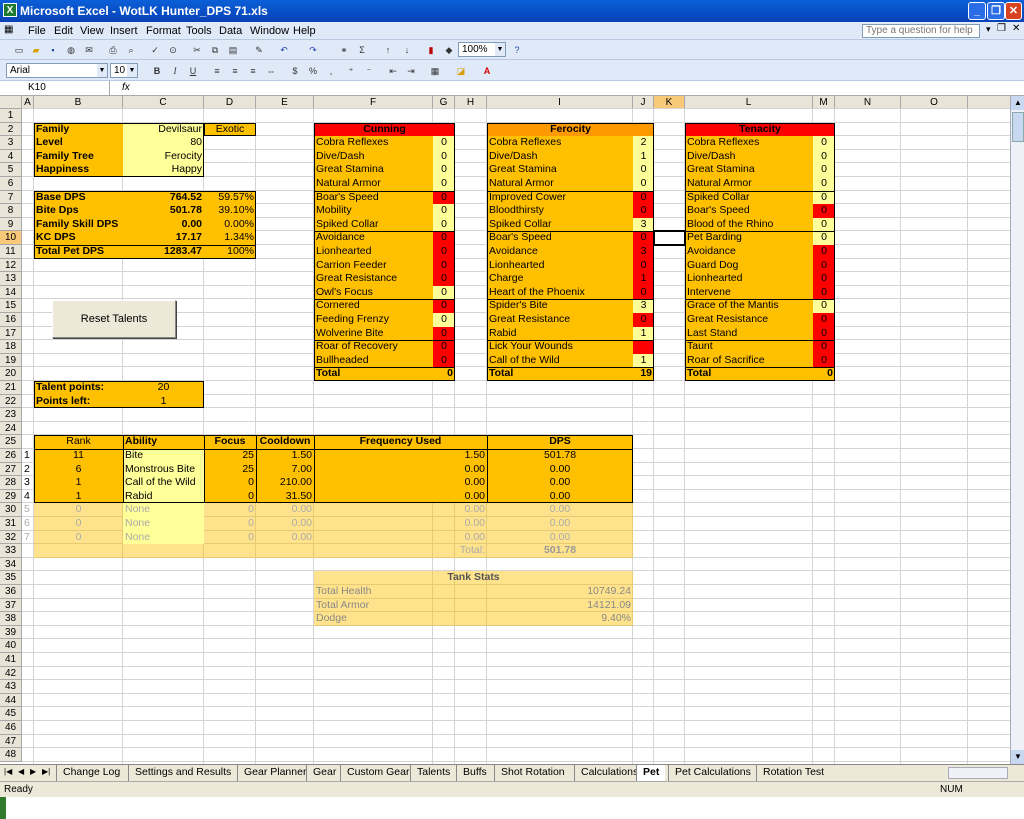  Describe the element at coordinates (11, 320) in the screenshot. I see `row-header-16: 16` at that location.